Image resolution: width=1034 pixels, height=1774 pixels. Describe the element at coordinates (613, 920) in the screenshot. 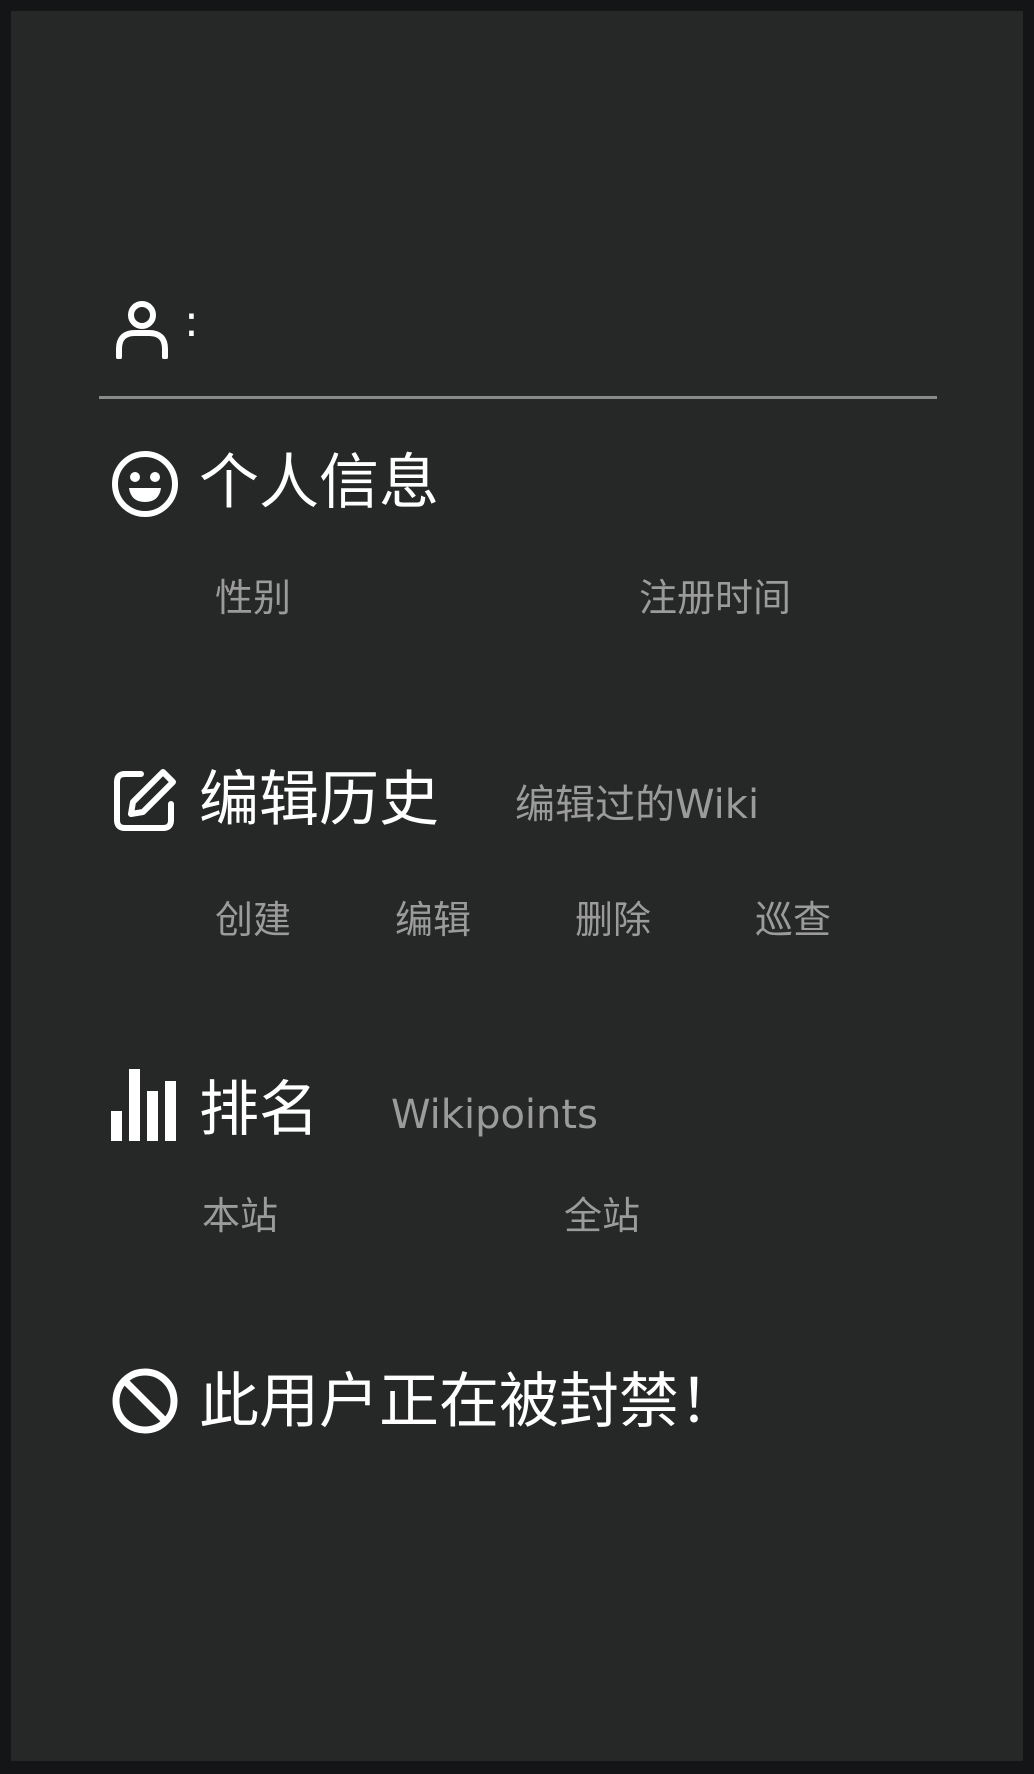

I see `delete-count-label: 删除` at that location.